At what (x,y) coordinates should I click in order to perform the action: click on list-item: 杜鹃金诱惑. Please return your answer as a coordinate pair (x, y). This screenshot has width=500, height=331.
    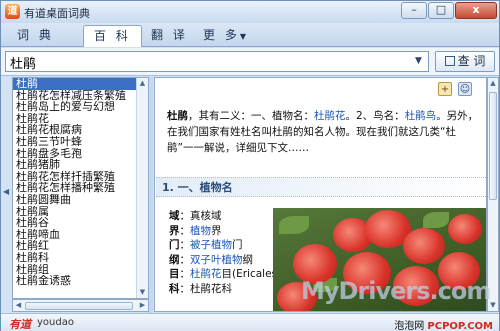
    Looking at the image, I should click on (80, 281).